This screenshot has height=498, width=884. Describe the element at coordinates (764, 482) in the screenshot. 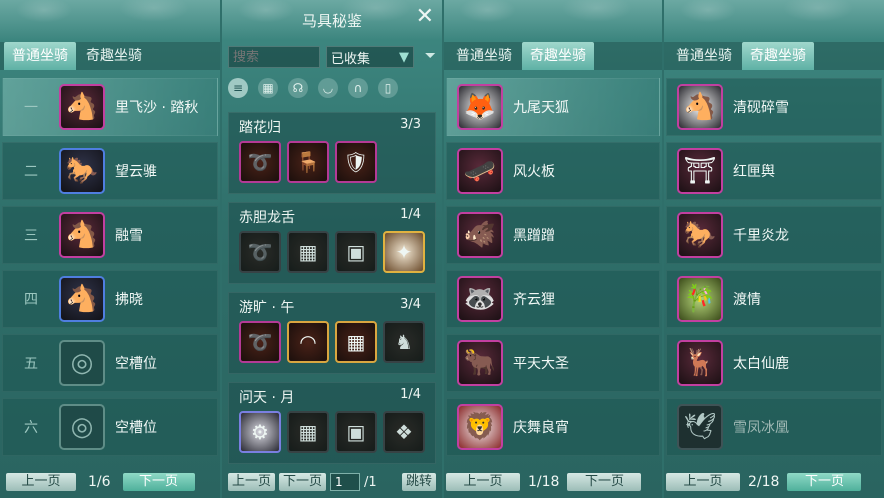

I see `page-indicator: 2/18` at that location.